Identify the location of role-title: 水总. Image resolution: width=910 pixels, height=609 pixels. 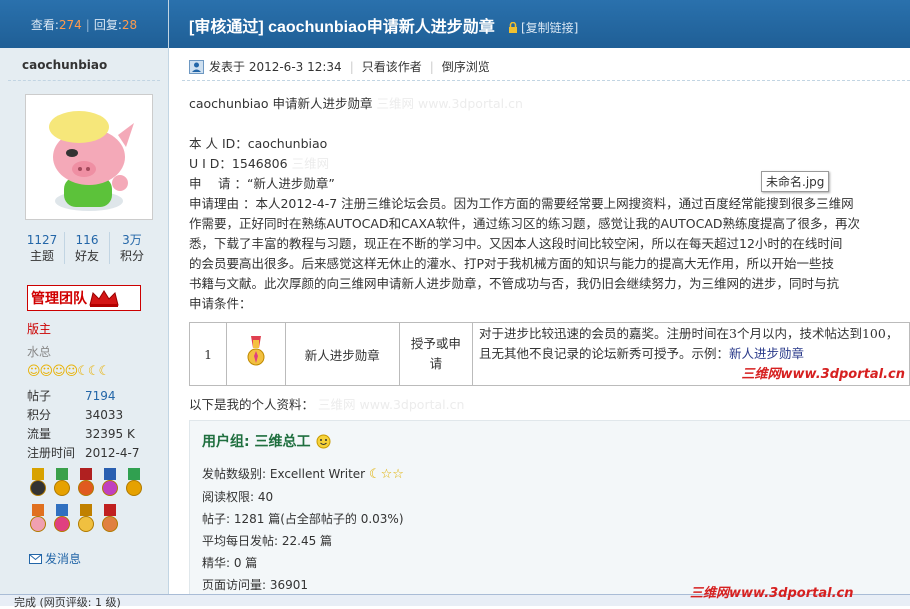
(39, 352).